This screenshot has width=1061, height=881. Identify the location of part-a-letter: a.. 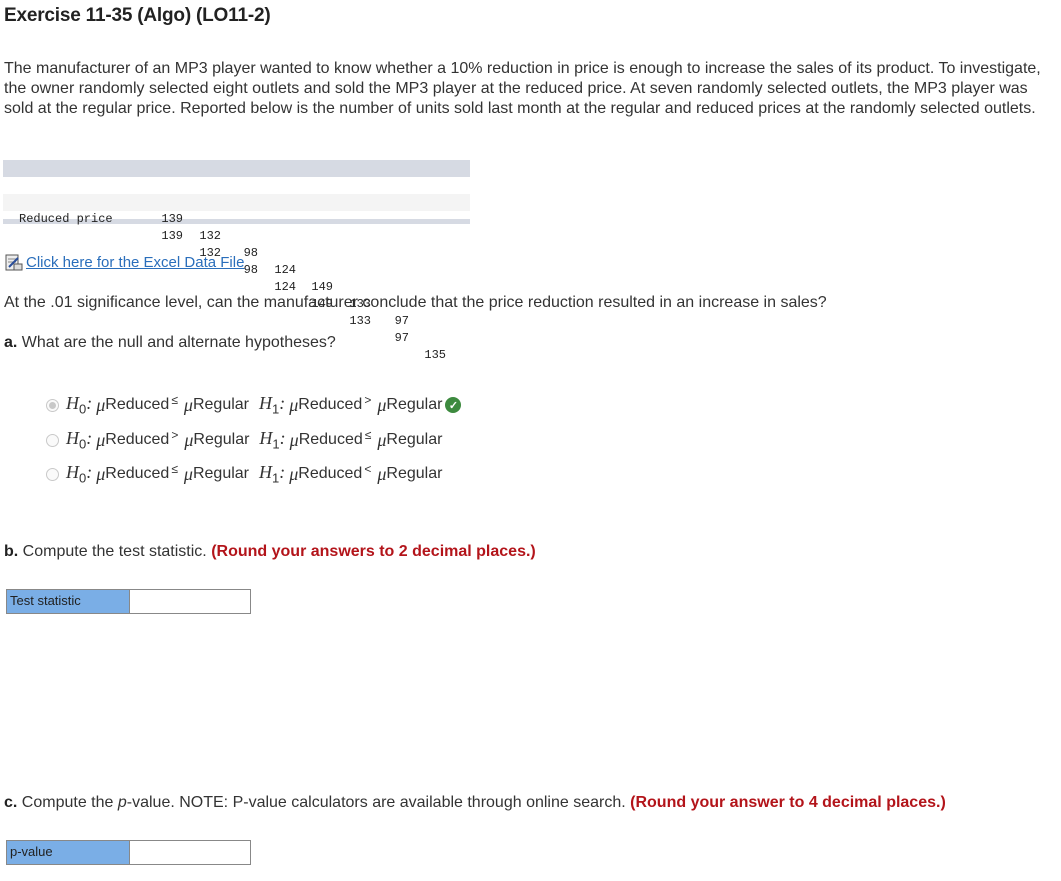
(11, 342).